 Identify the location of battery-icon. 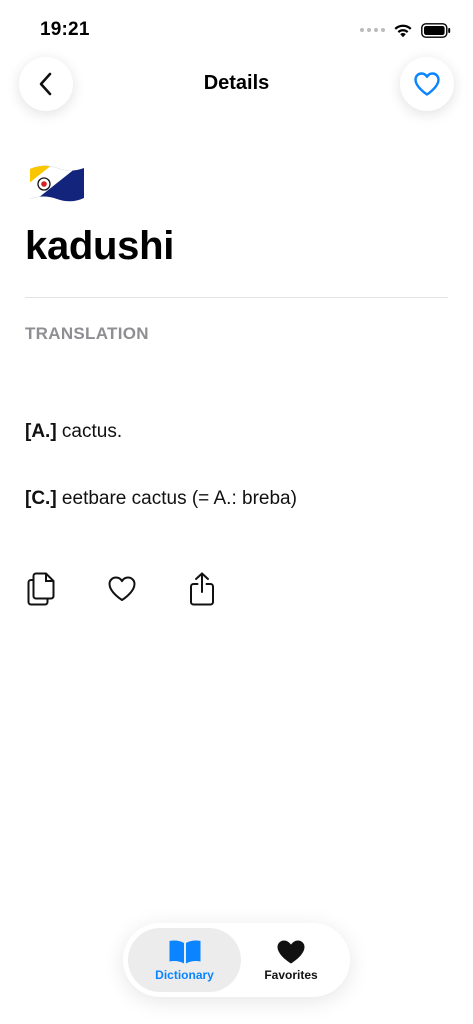
(436, 30).